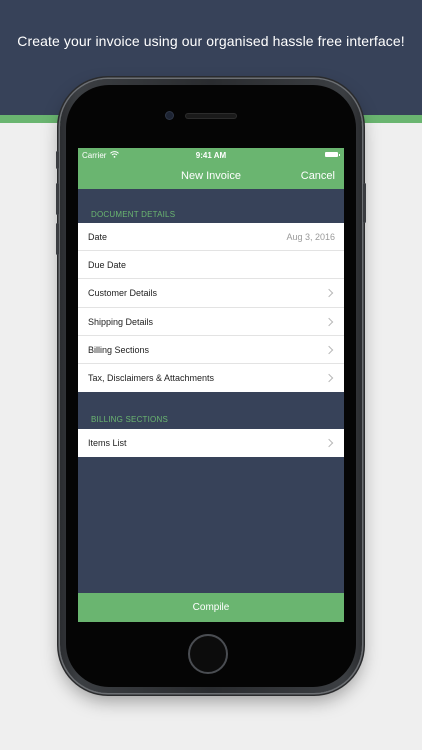  Describe the element at coordinates (364, 203) in the screenshot. I see `power-button` at that location.